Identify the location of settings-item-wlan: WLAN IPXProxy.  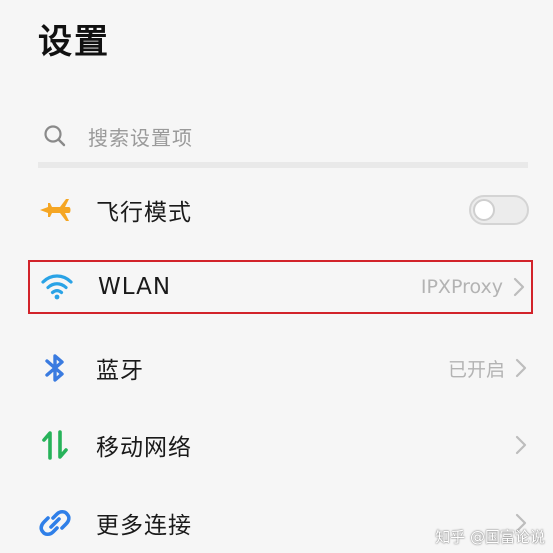
(280, 287).